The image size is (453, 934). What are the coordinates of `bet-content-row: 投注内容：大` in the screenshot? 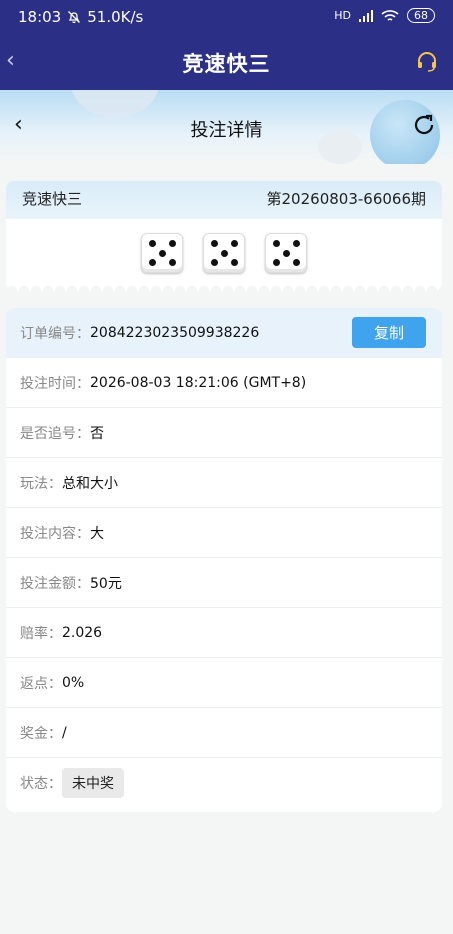 It's located at (224, 533).